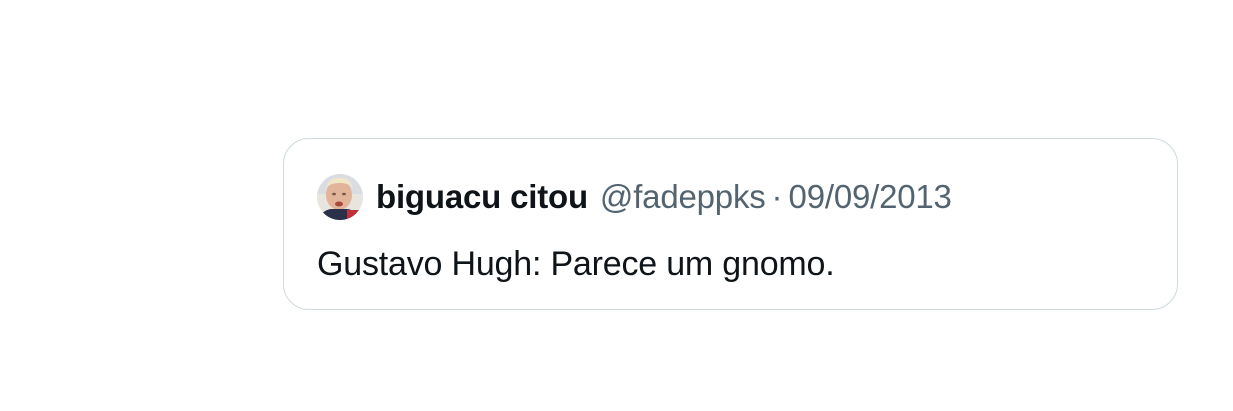 This screenshot has width=1233, height=411. I want to click on quoted-tweet-text: Gustavo Hugh: Parece um gnomo., so click(576, 264).